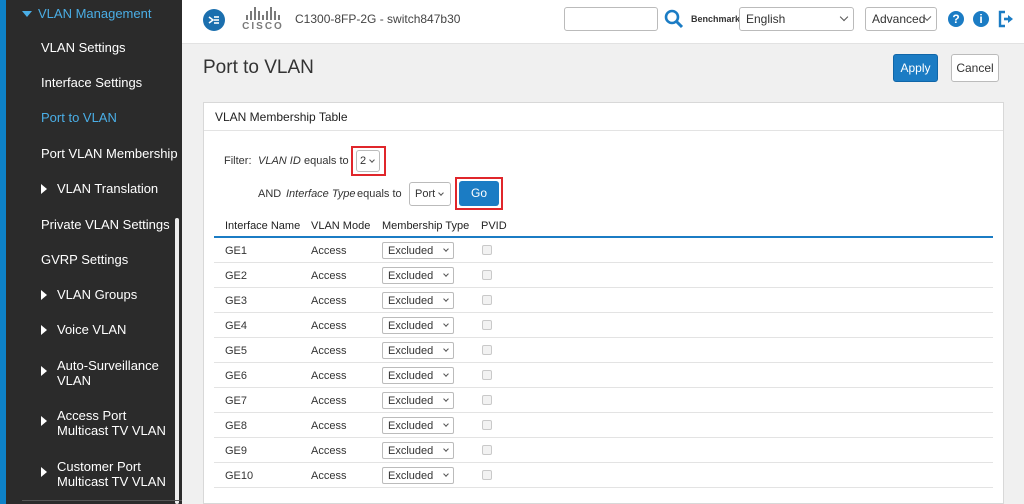 Image resolution: width=1024 pixels, height=504 pixels. What do you see at coordinates (378, 19) in the screenshot?
I see `device-name: C1300-8FP-2G - switch847b30` at bounding box center [378, 19].